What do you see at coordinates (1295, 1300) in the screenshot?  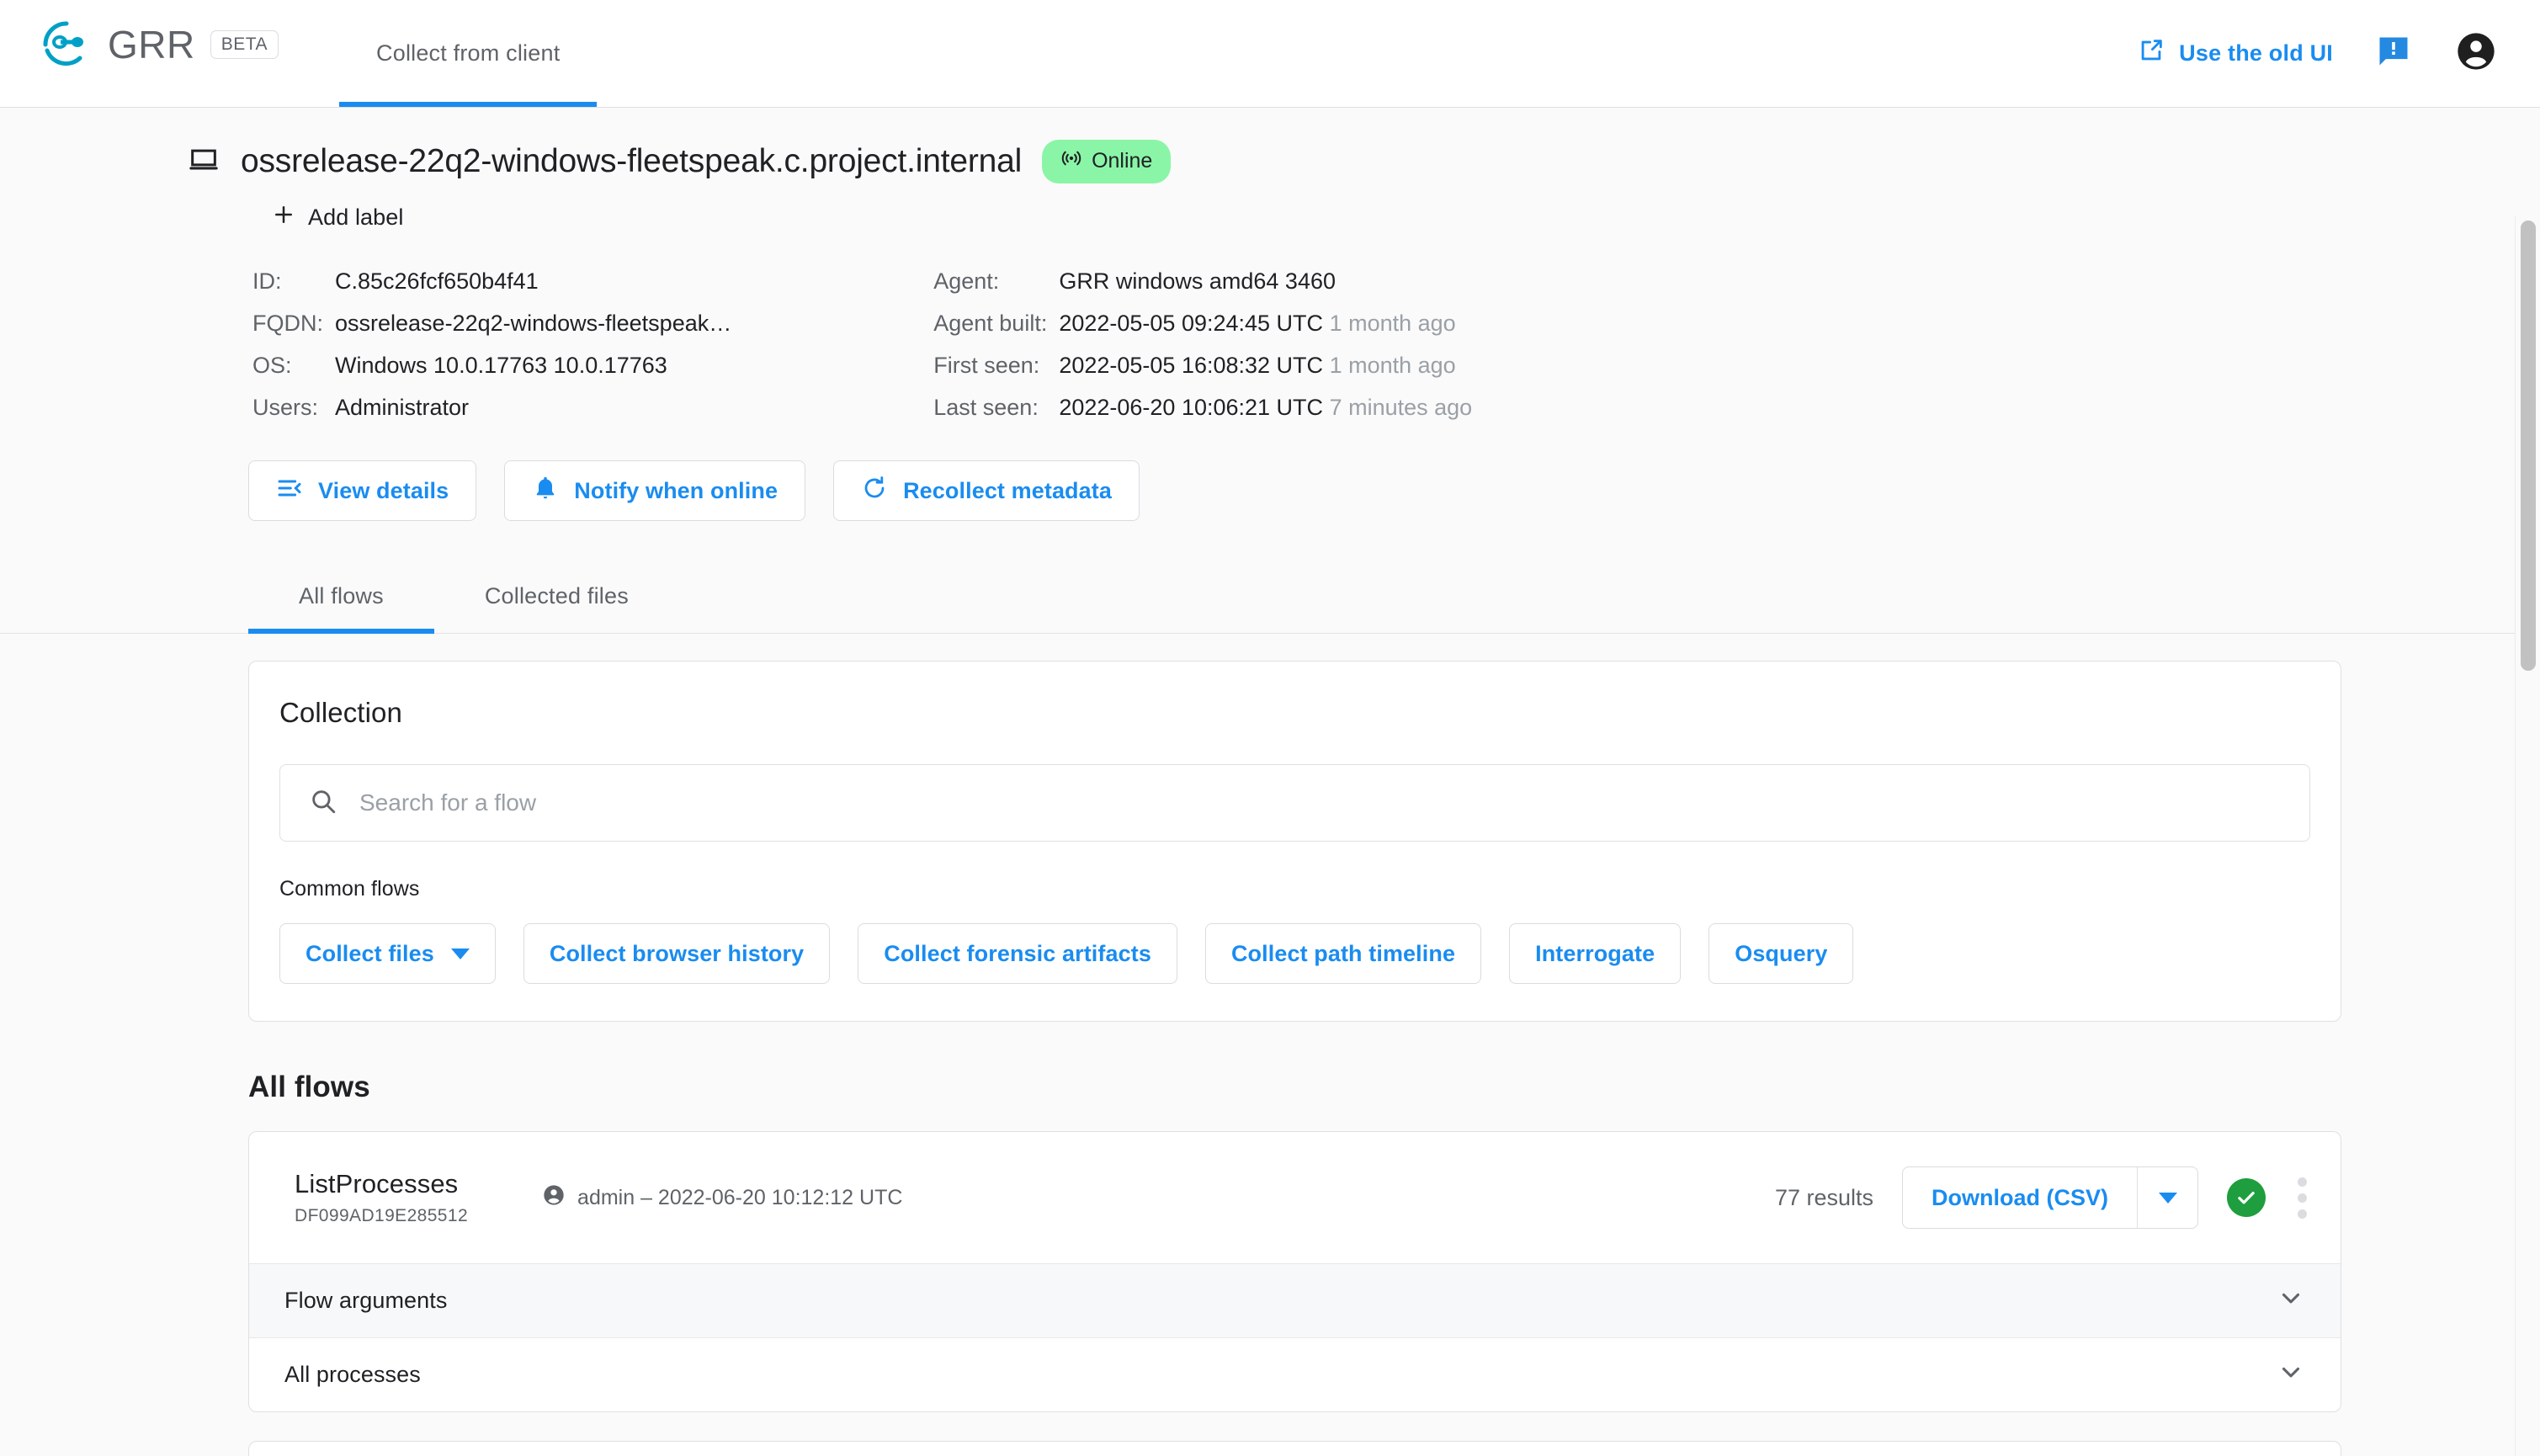 I see `flow-section-flow-arguments: Flow arguments` at bounding box center [1295, 1300].